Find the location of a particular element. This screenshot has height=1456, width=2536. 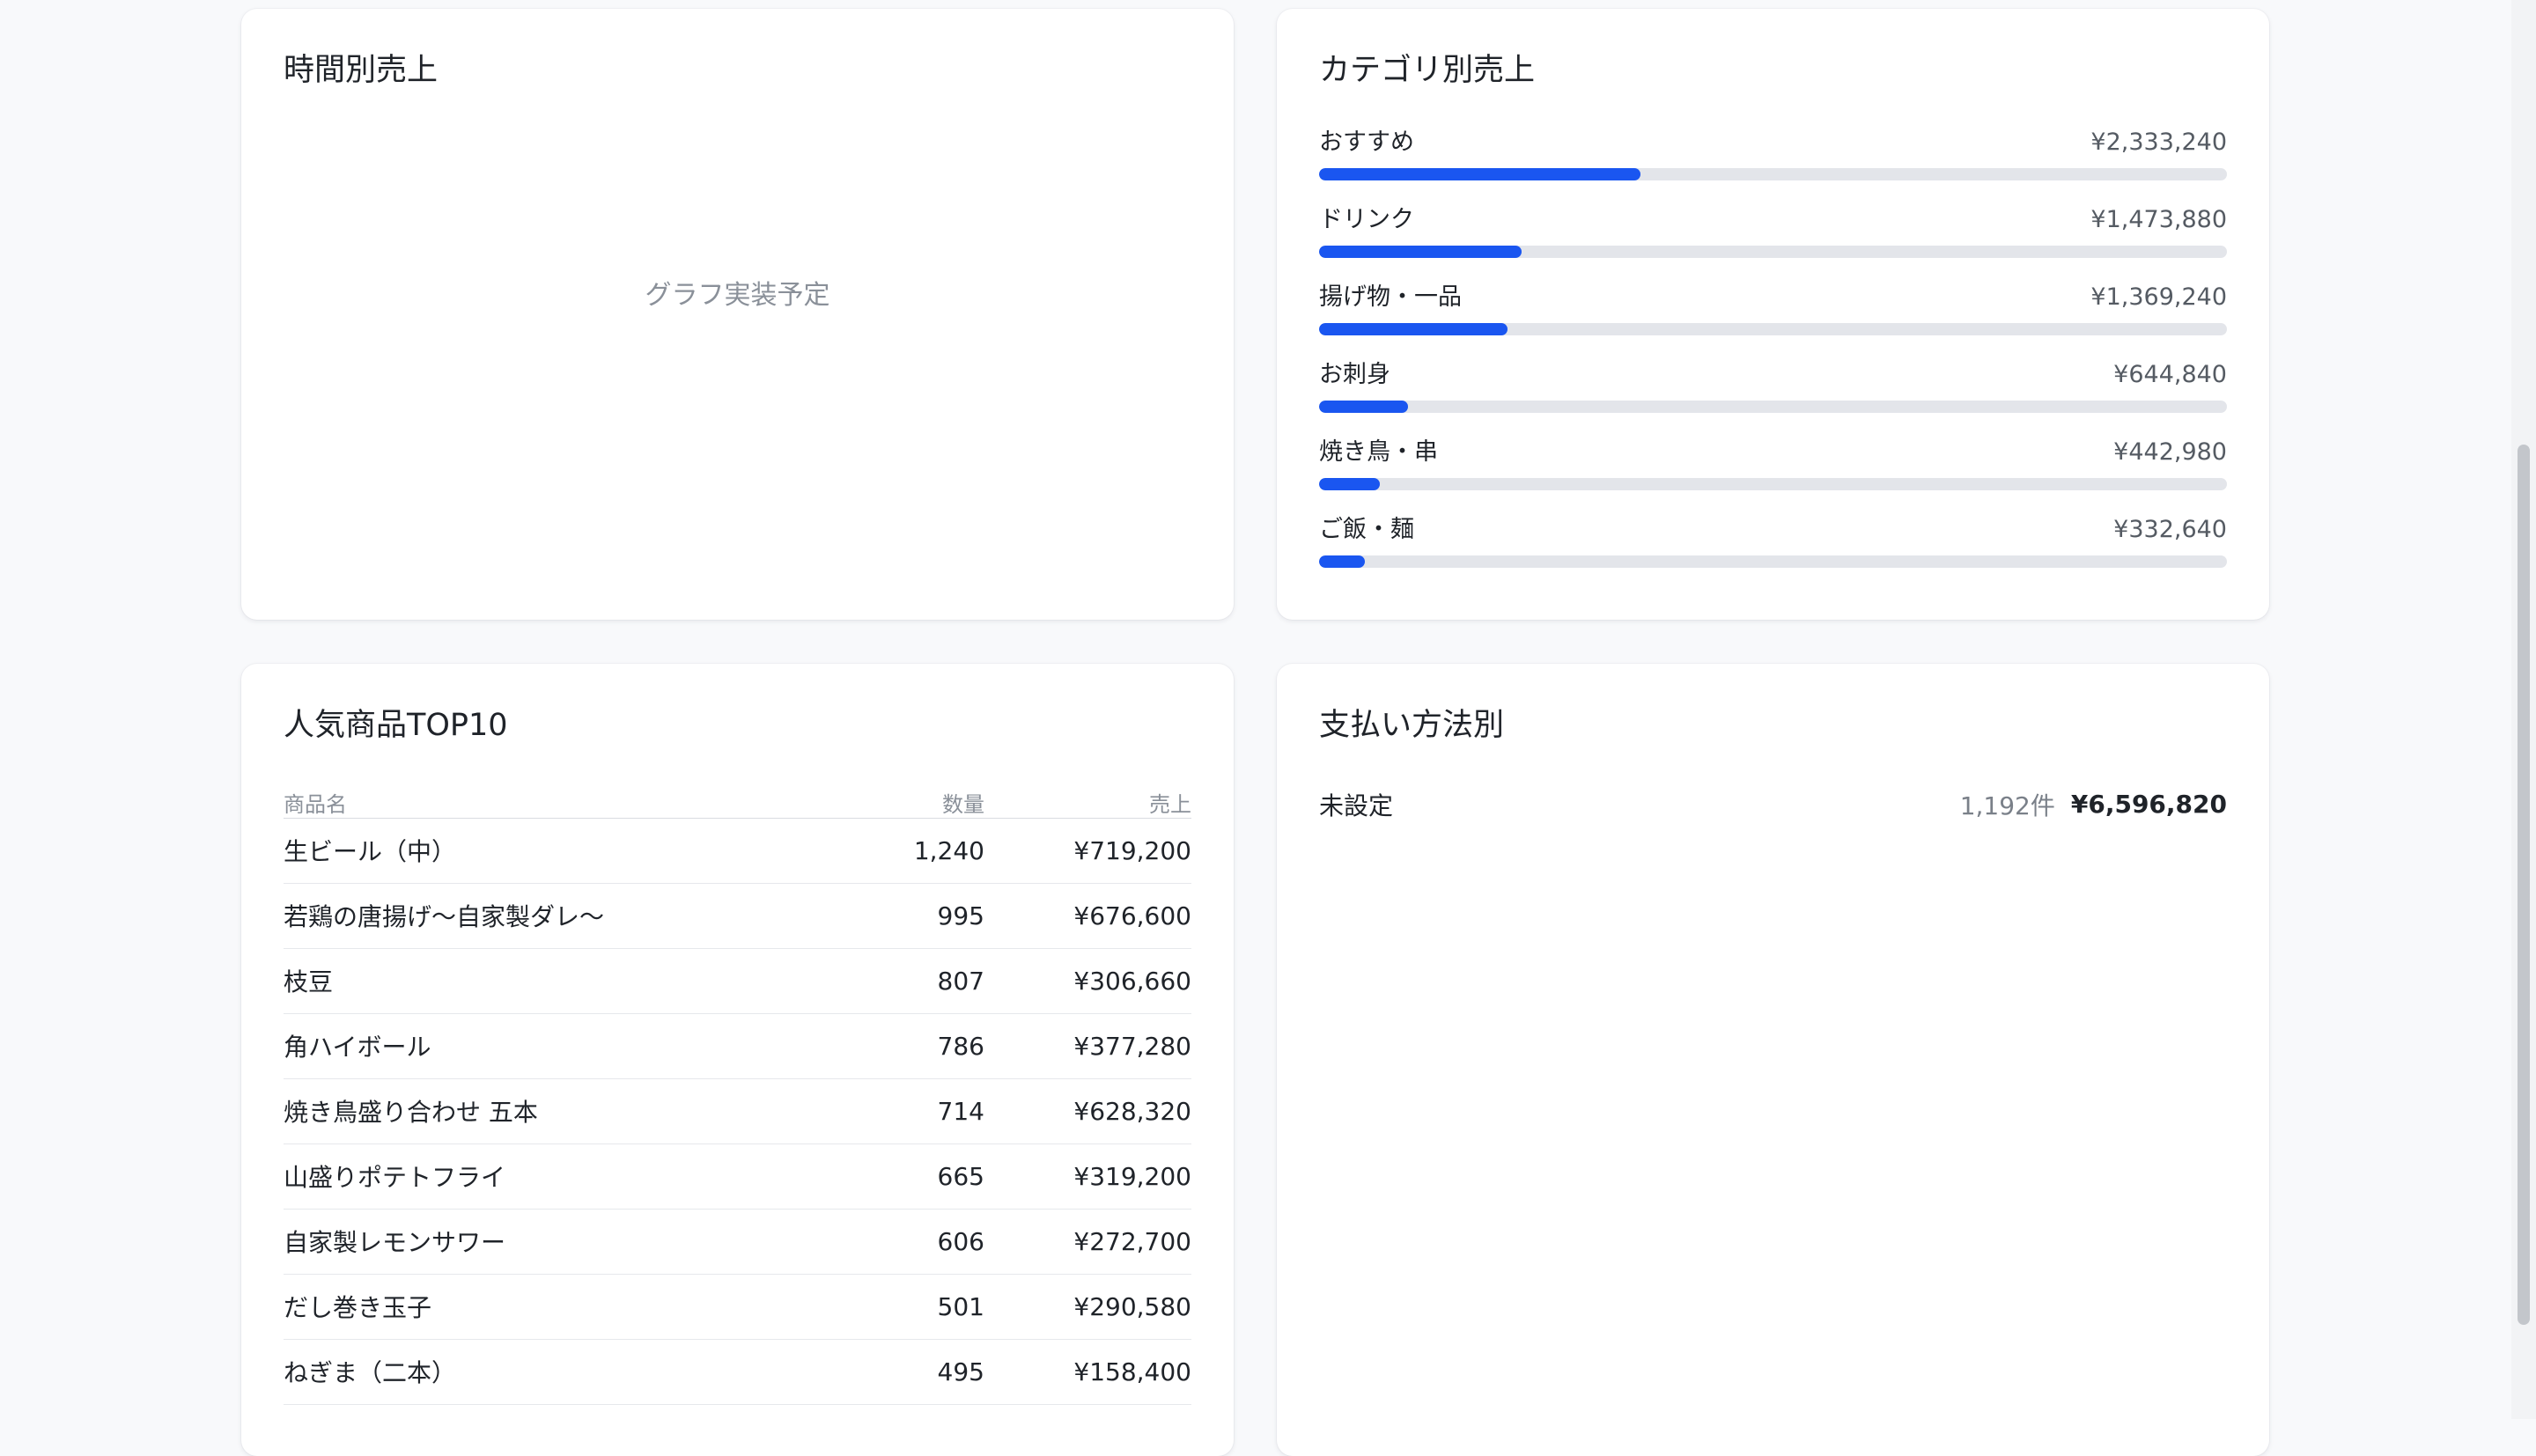

product-sales: ¥676,600 is located at coordinates (1087, 916).